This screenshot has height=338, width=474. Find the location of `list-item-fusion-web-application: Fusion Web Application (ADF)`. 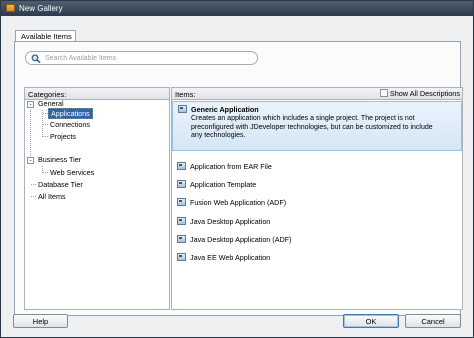

list-item-fusion-web-application: Fusion Web Application (ADF) is located at coordinates (317, 203).